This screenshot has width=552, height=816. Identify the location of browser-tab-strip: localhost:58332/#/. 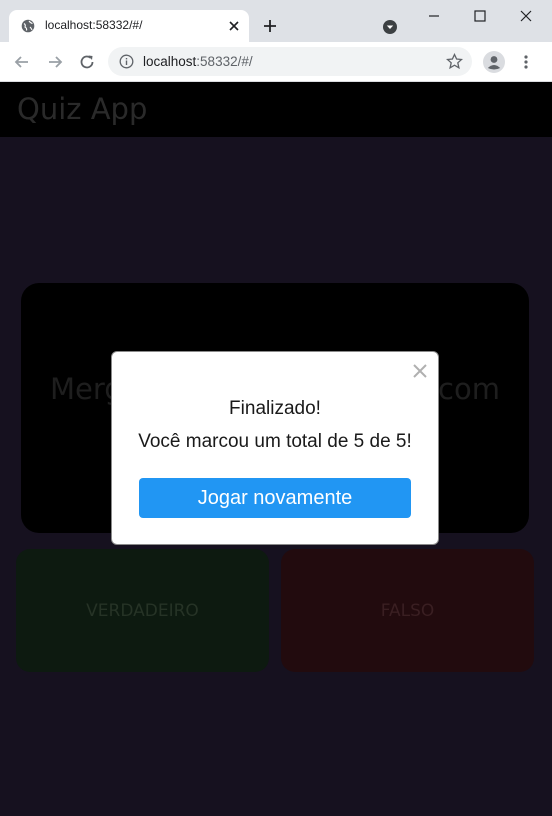
(276, 21).